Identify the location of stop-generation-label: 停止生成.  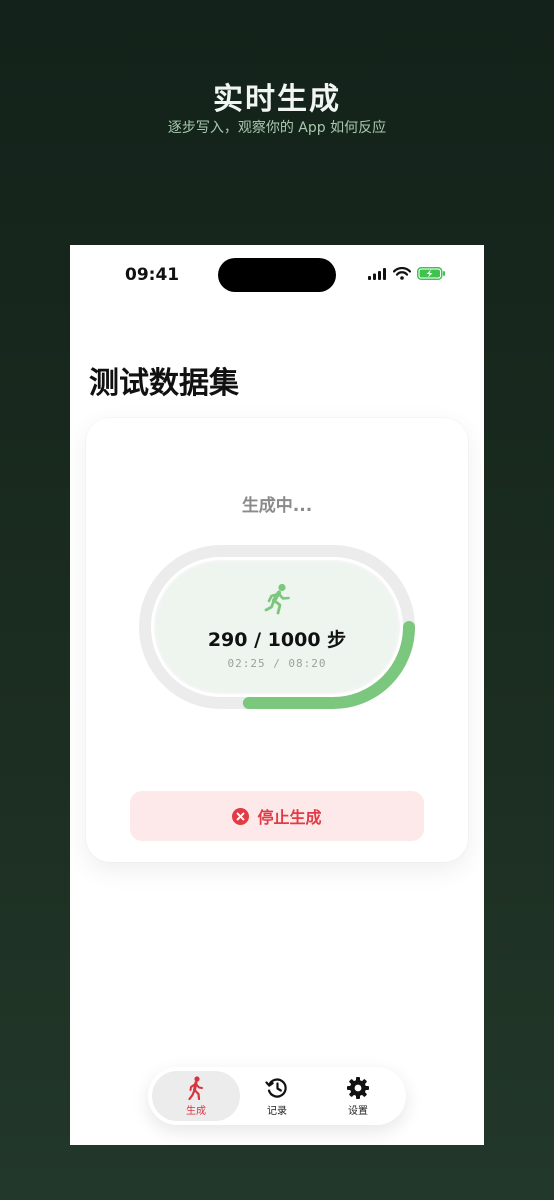
(289, 817).